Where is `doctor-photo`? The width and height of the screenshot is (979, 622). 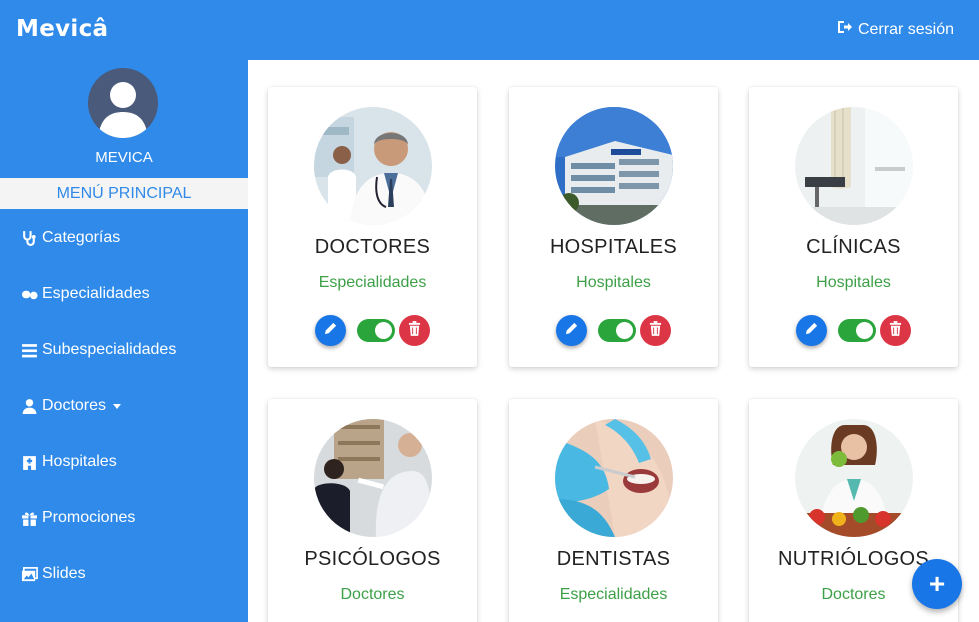
doctor-photo is located at coordinates (373, 166).